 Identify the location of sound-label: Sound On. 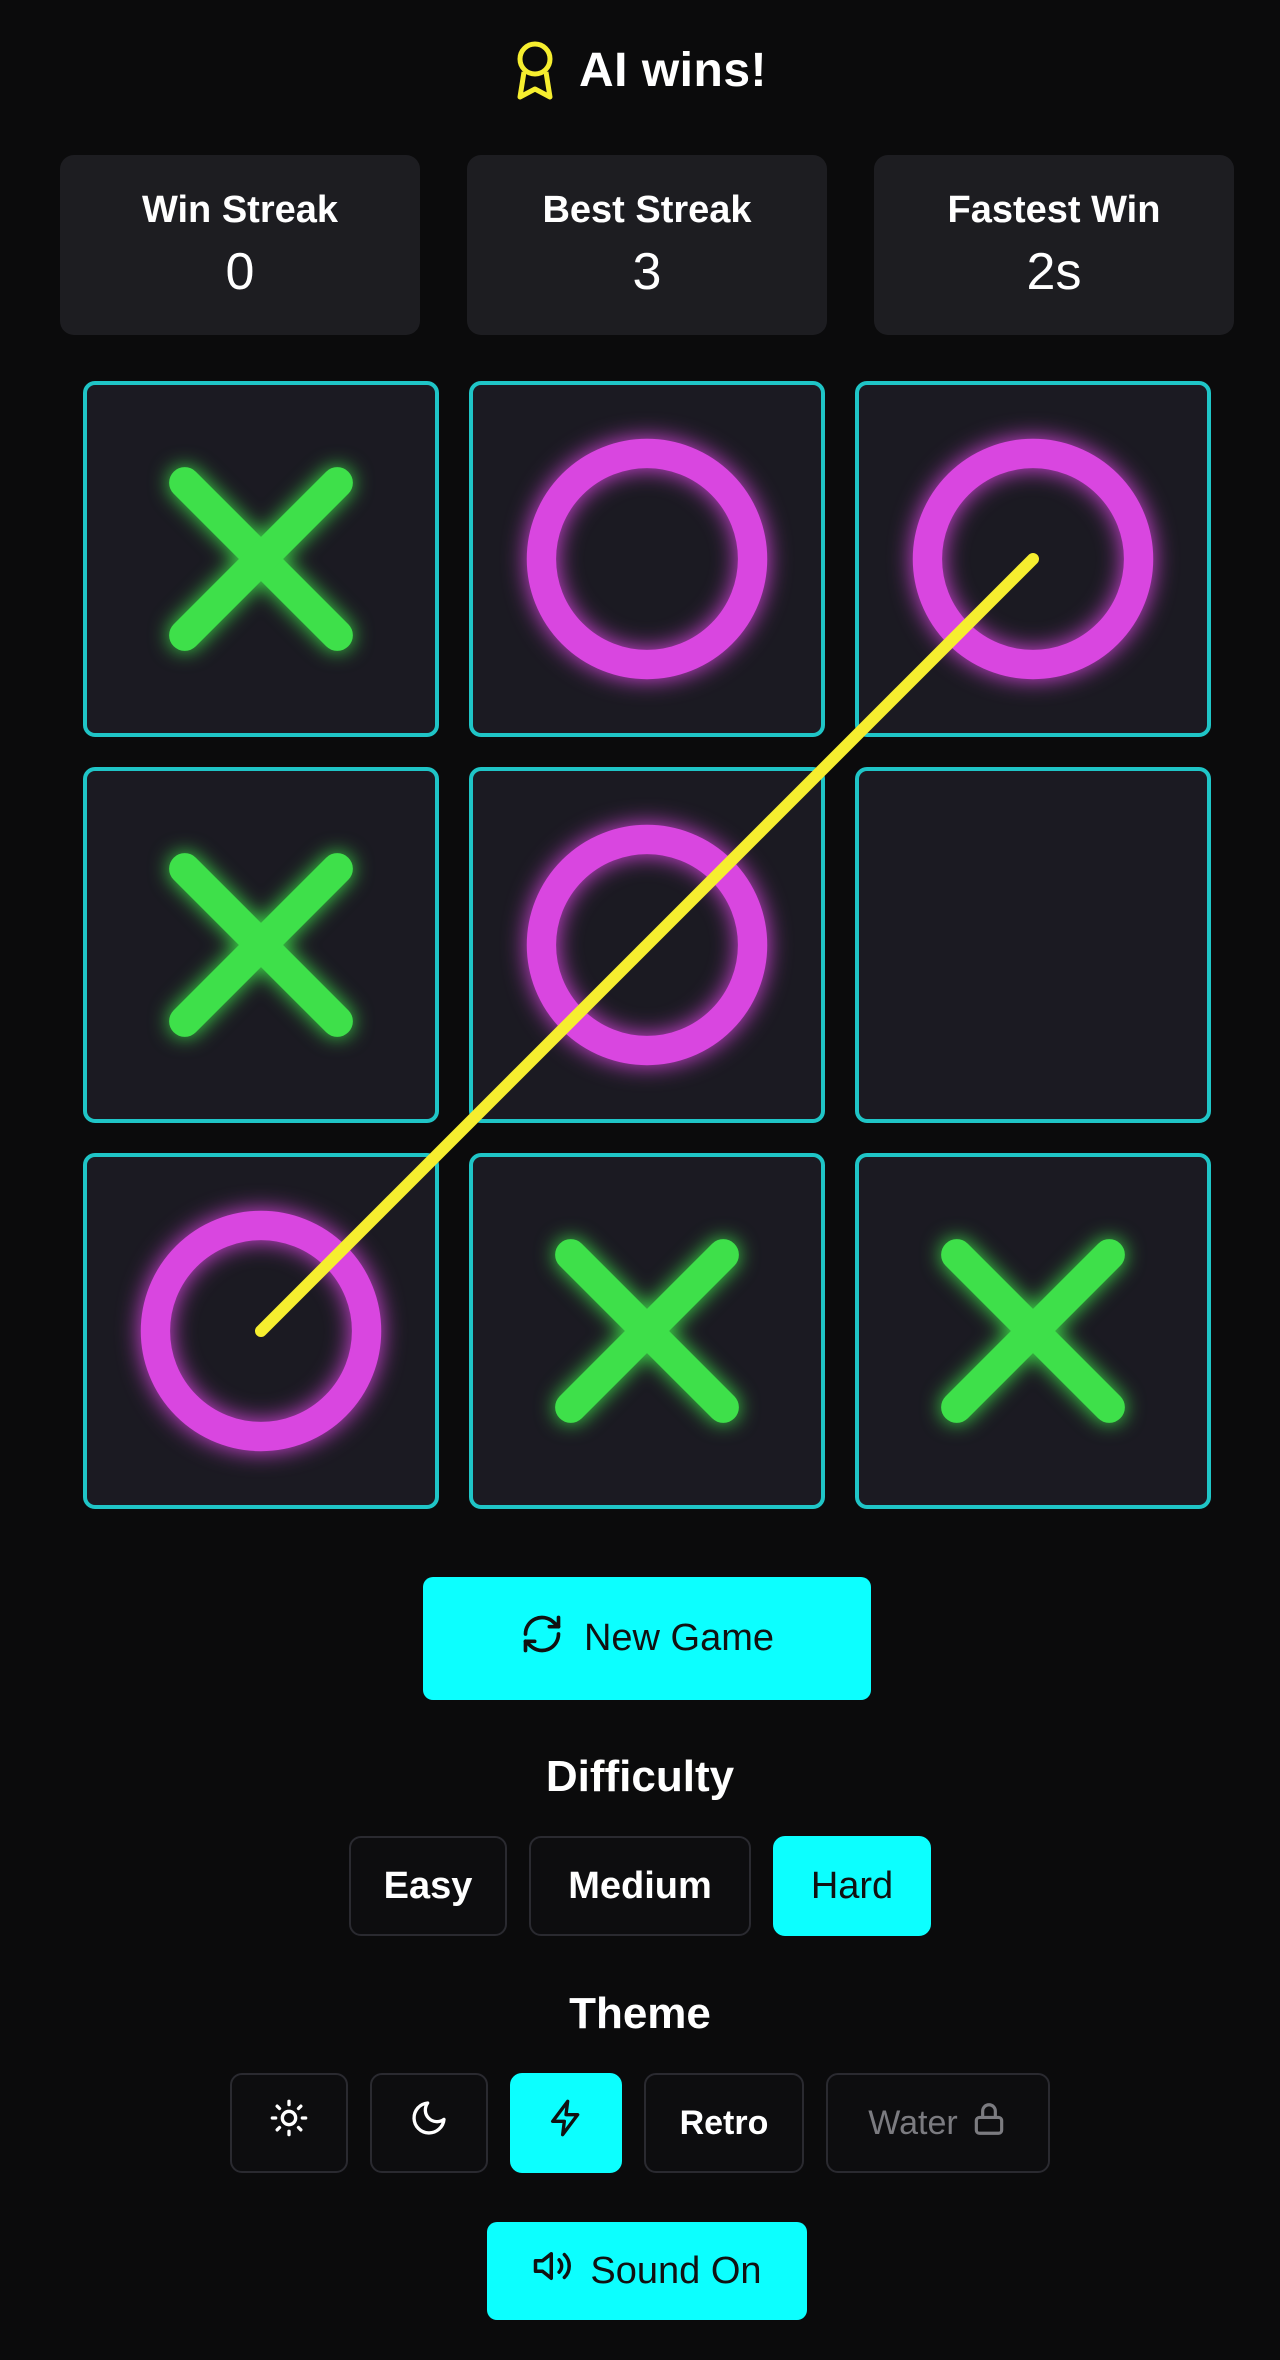
(676, 2270).